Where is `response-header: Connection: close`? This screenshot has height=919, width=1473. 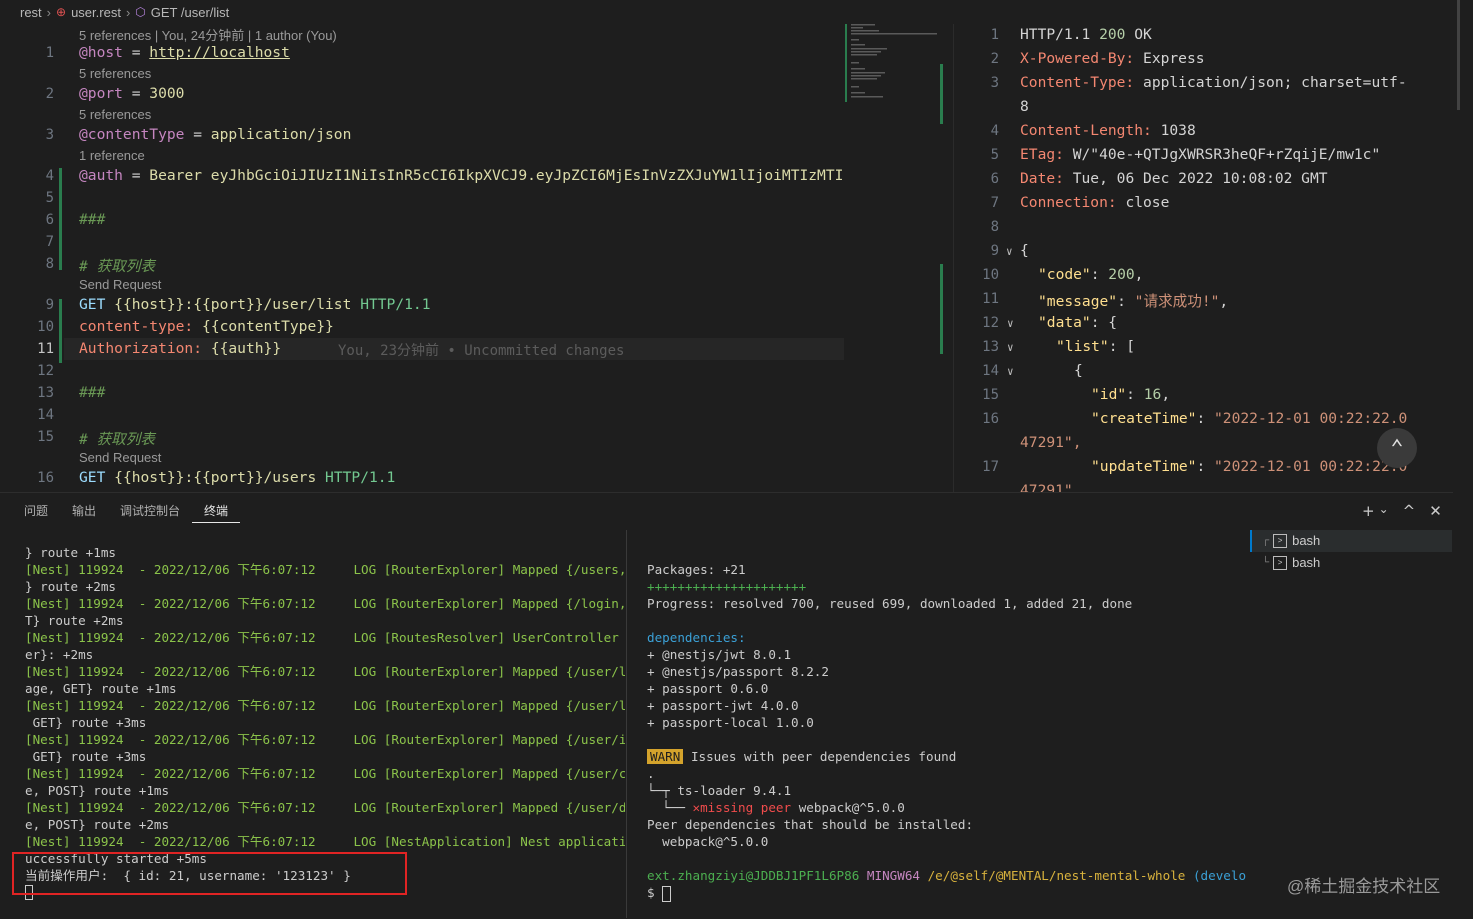 response-header: Connection: close is located at coordinates (1094, 202).